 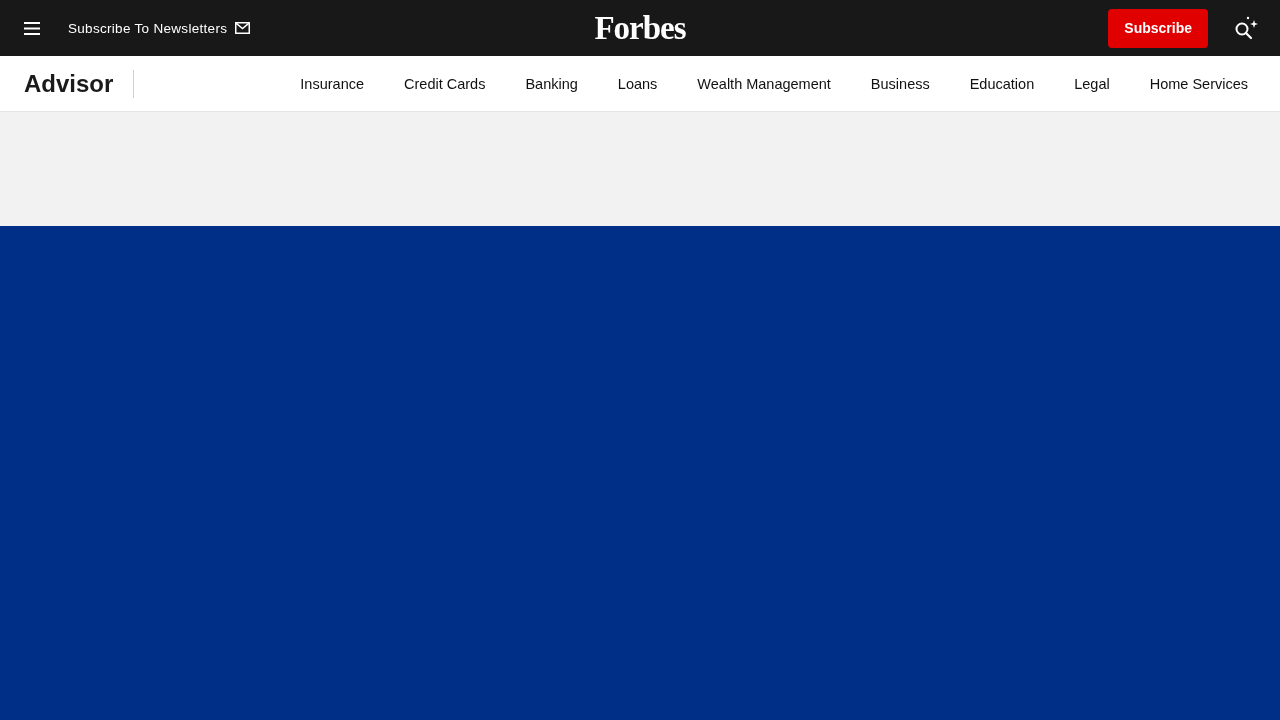 I want to click on site-logo: Forbes, so click(x=640, y=28).